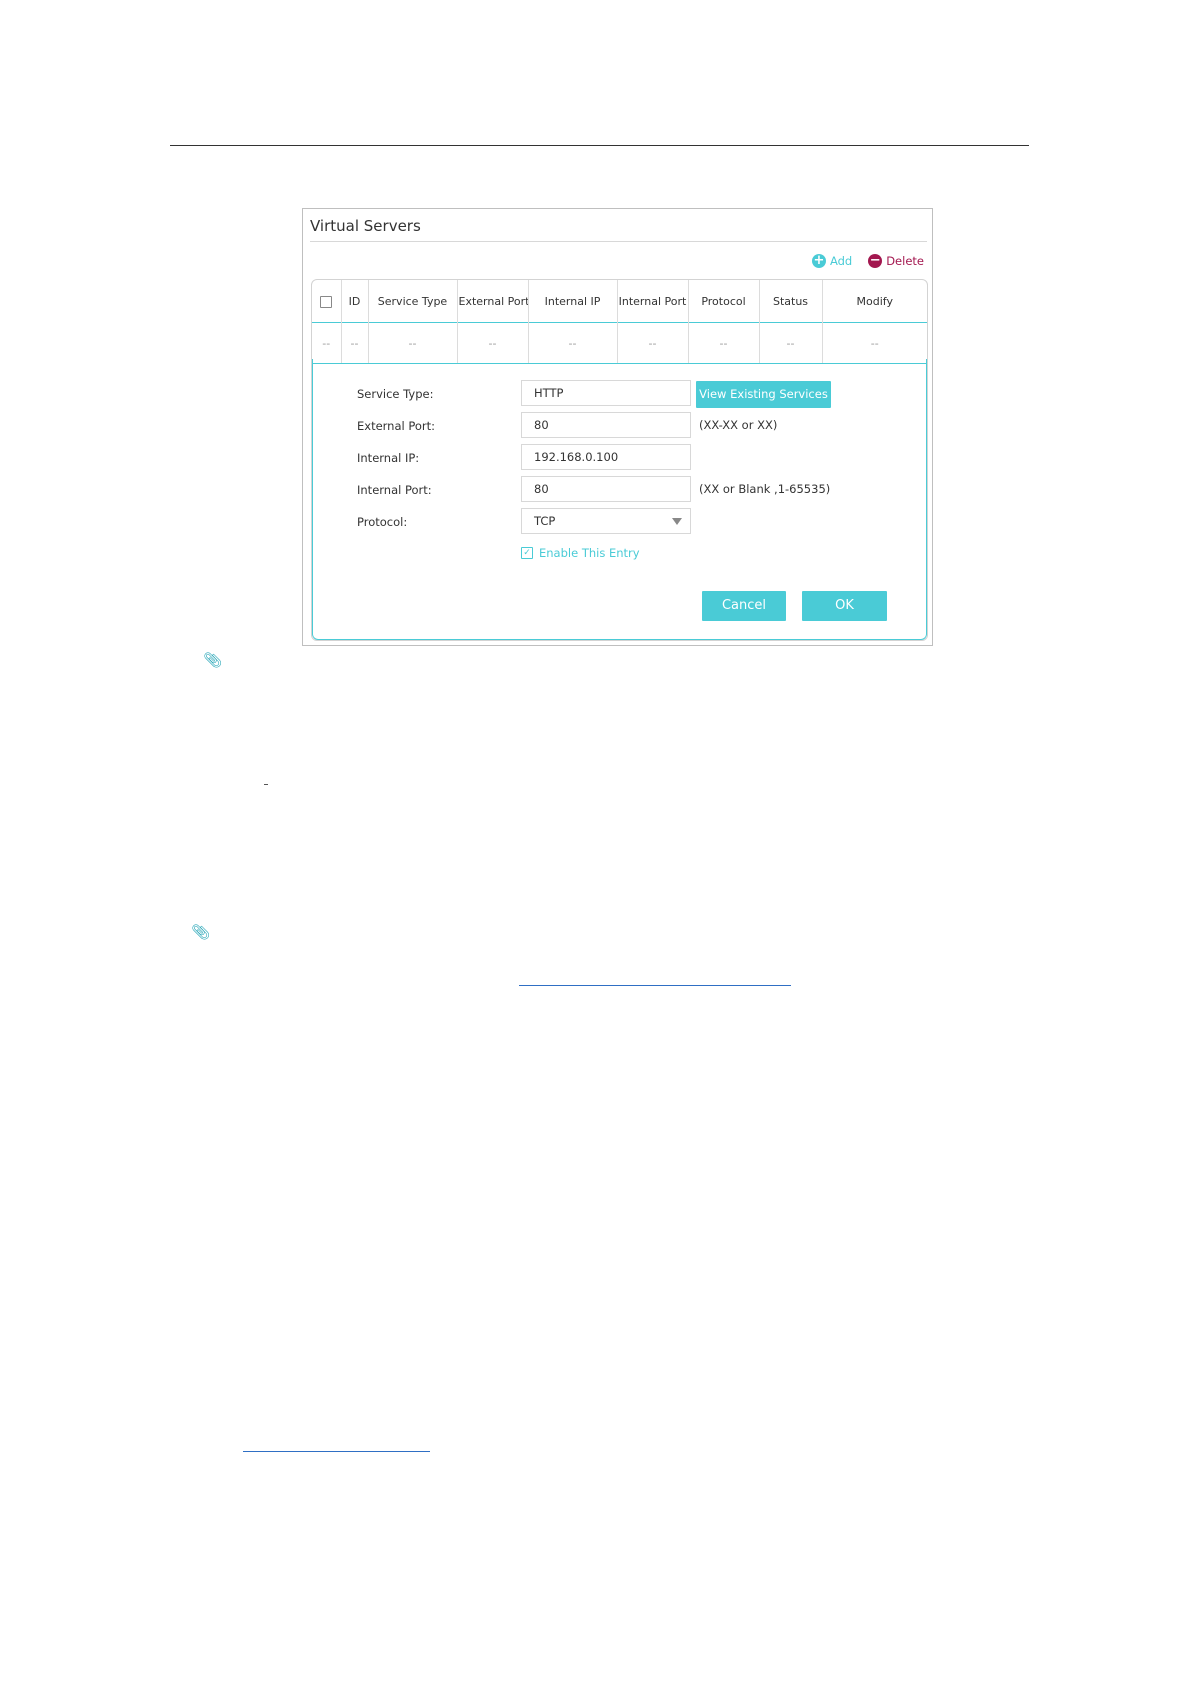  I want to click on ok-button: OK, so click(844, 606).